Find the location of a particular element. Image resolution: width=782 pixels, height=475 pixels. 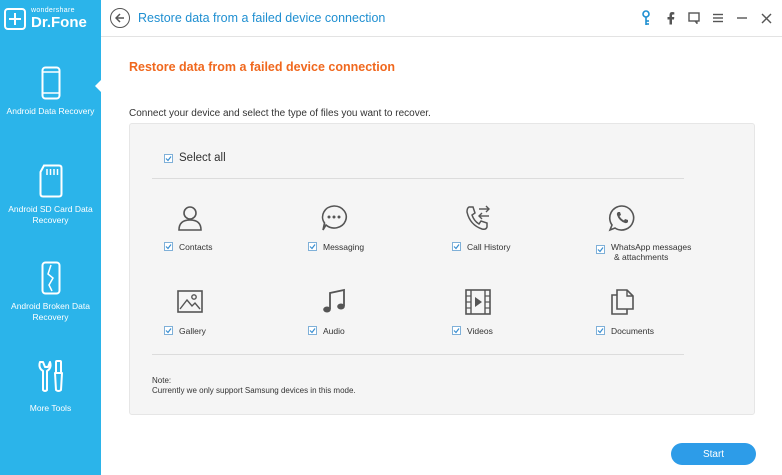

minimize-icon is located at coordinates (742, 18).